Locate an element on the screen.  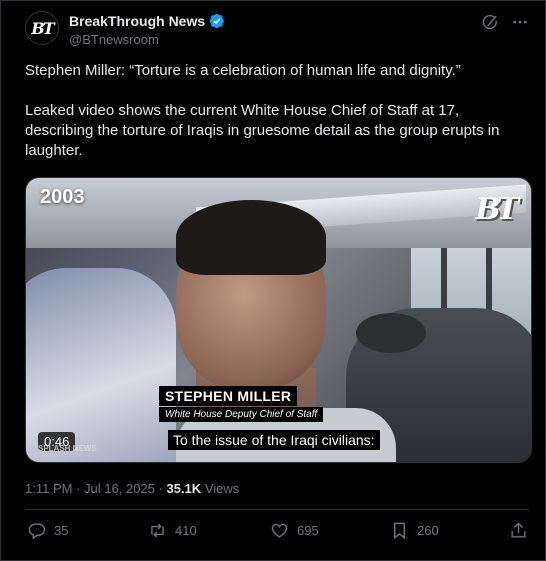
tweet-meta: 1:11 PM · Jul 16, 2025 · 35.1K Views is located at coordinates (132, 488).